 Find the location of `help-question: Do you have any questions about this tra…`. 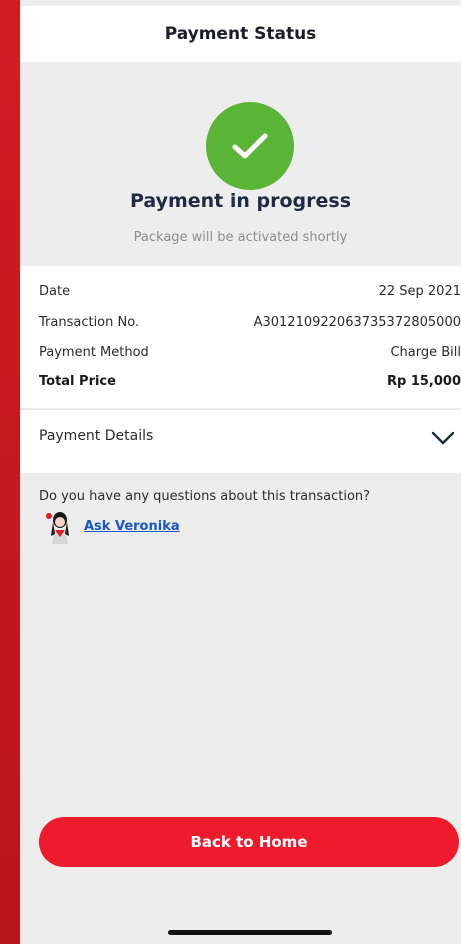

help-question: Do you have any questions about this tra… is located at coordinates (205, 496).